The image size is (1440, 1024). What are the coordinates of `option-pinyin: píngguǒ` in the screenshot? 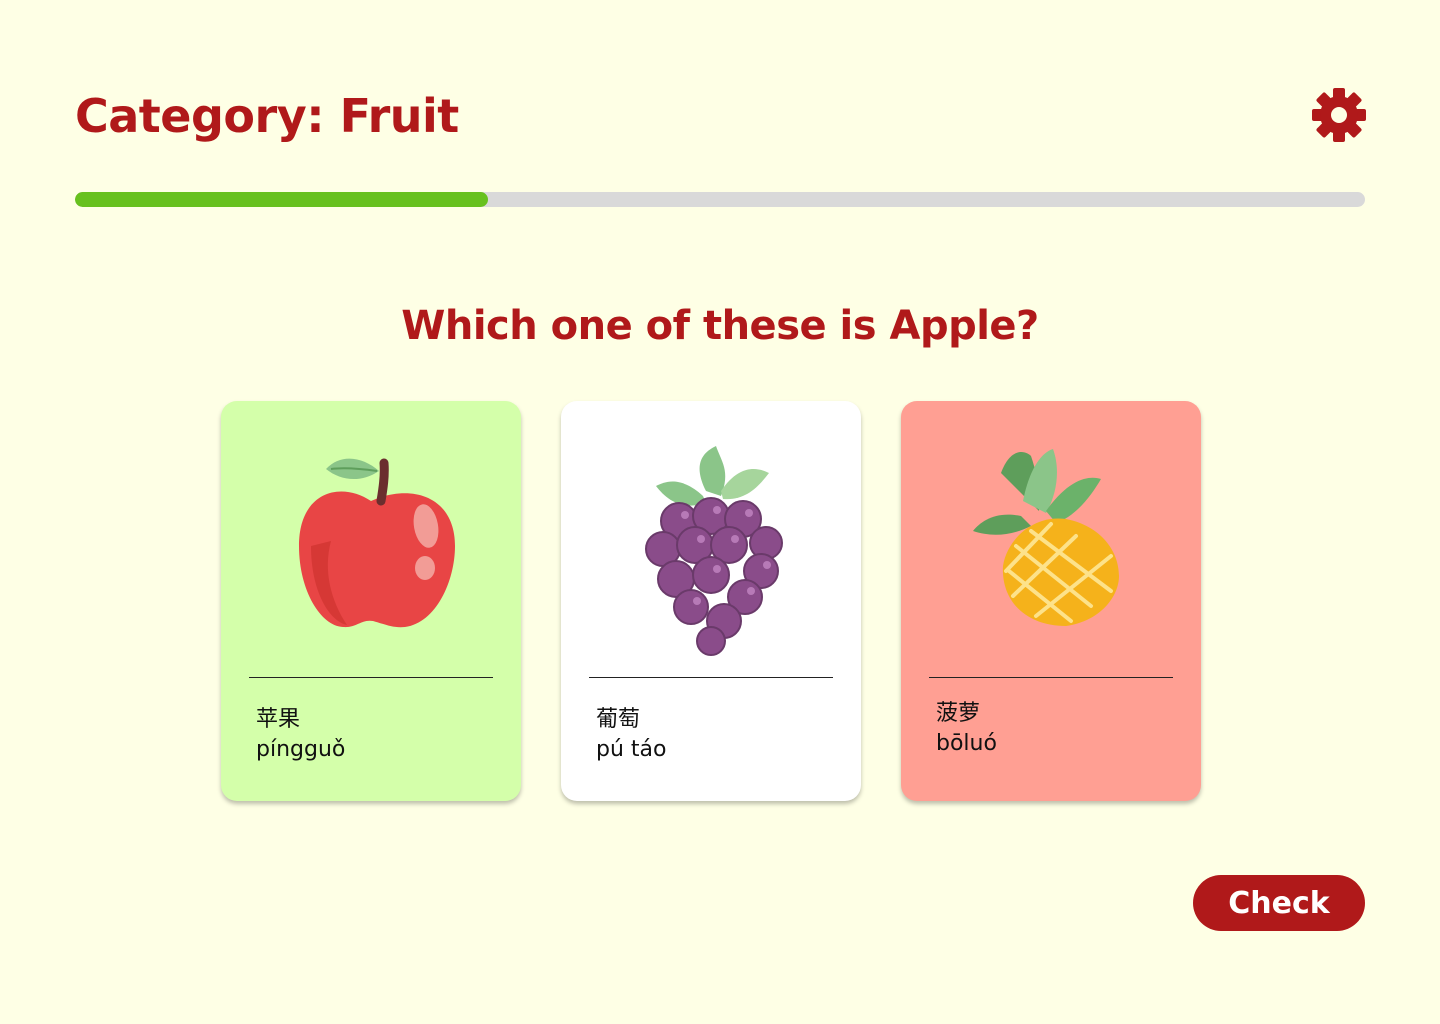 It's located at (301, 749).